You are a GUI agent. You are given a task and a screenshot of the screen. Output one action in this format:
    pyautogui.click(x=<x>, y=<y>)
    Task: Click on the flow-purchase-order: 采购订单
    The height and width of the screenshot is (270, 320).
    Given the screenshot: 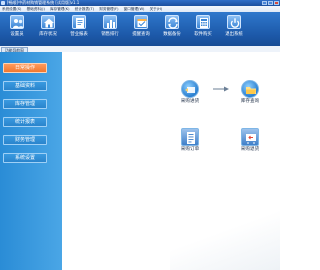 What is the action you would take?
    pyautogui.click(x=190, y=143)
    